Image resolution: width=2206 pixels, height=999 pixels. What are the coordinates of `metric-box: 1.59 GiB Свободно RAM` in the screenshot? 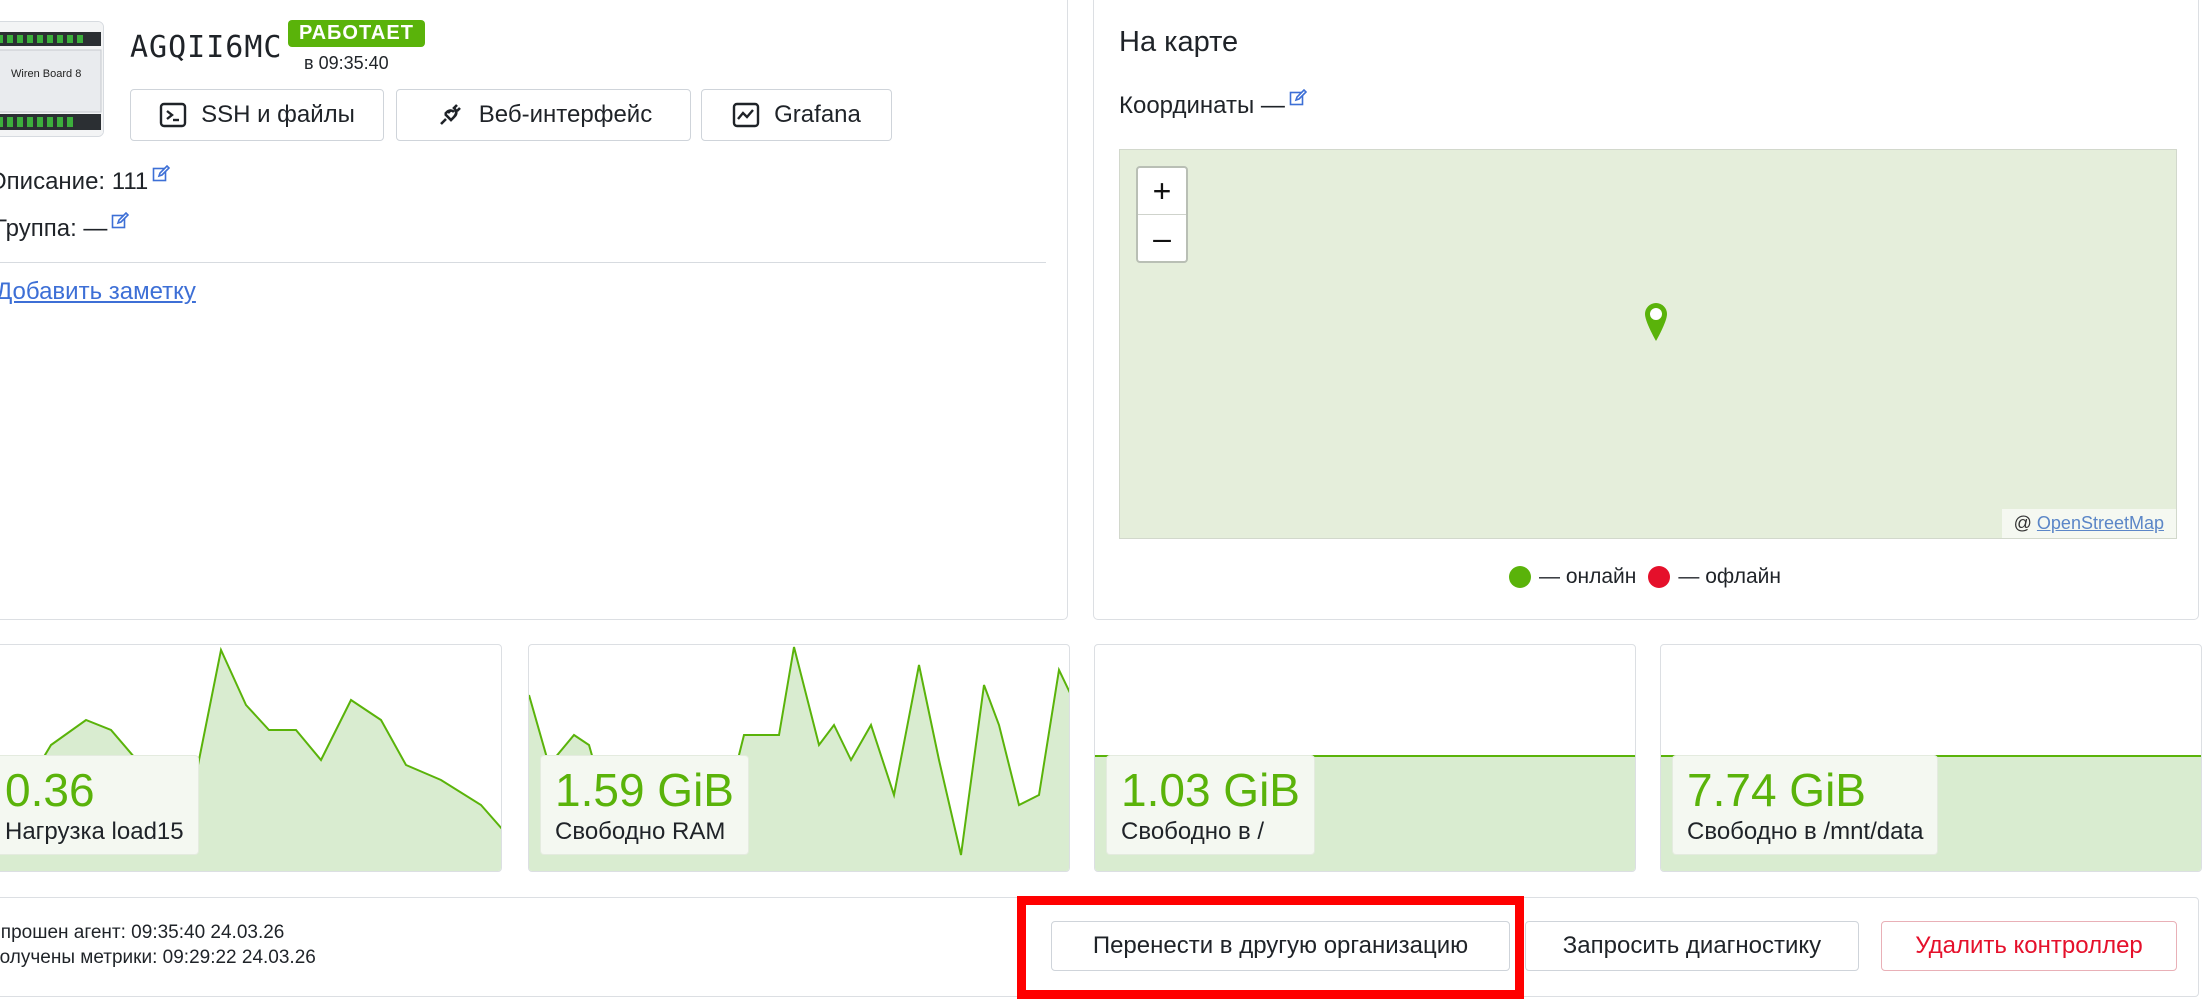 It's located at (644, 805).